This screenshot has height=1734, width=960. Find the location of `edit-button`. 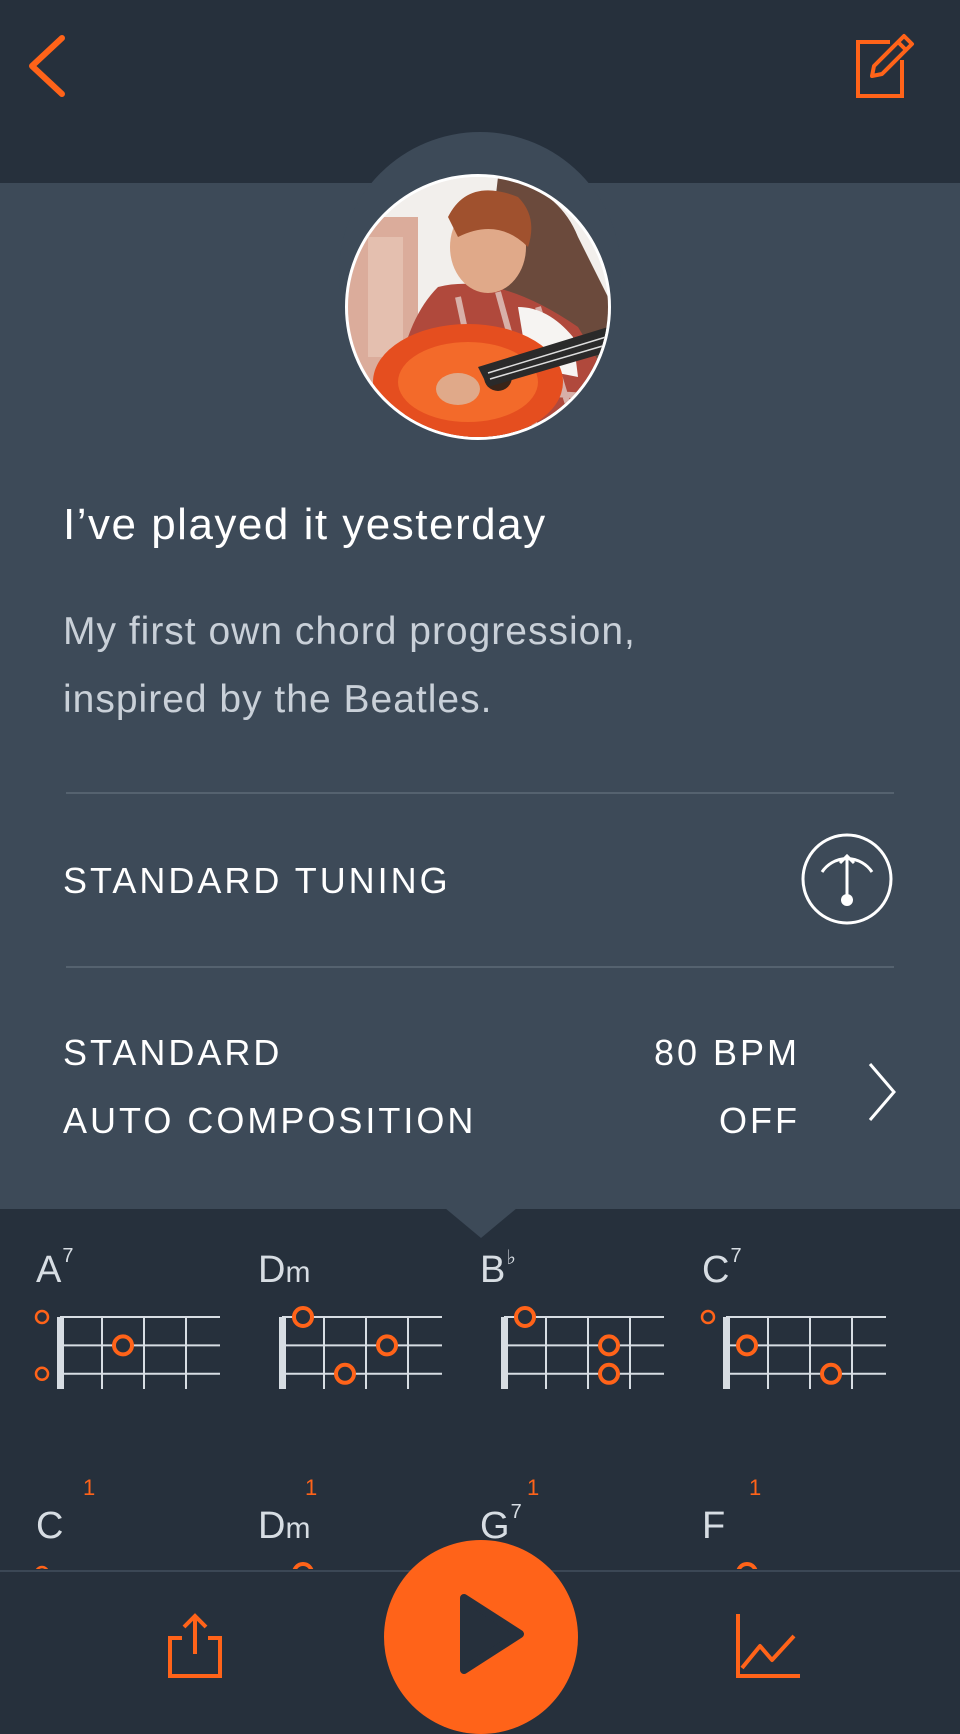

edit-button is located at coordinates (890, 70).